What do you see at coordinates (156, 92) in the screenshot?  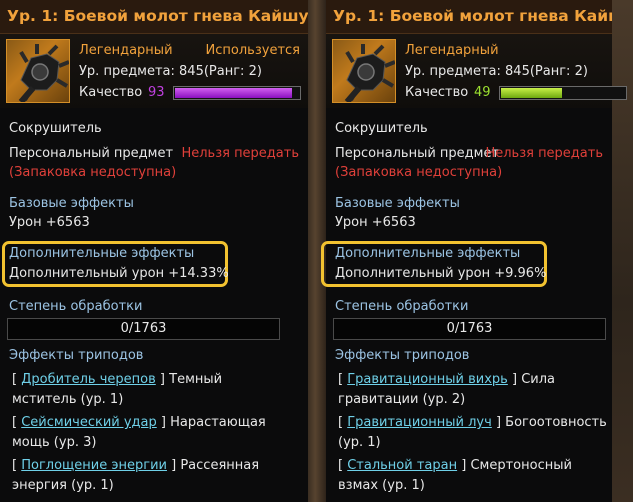 I see `quality-value: 93` at bounding box center [156, 92].